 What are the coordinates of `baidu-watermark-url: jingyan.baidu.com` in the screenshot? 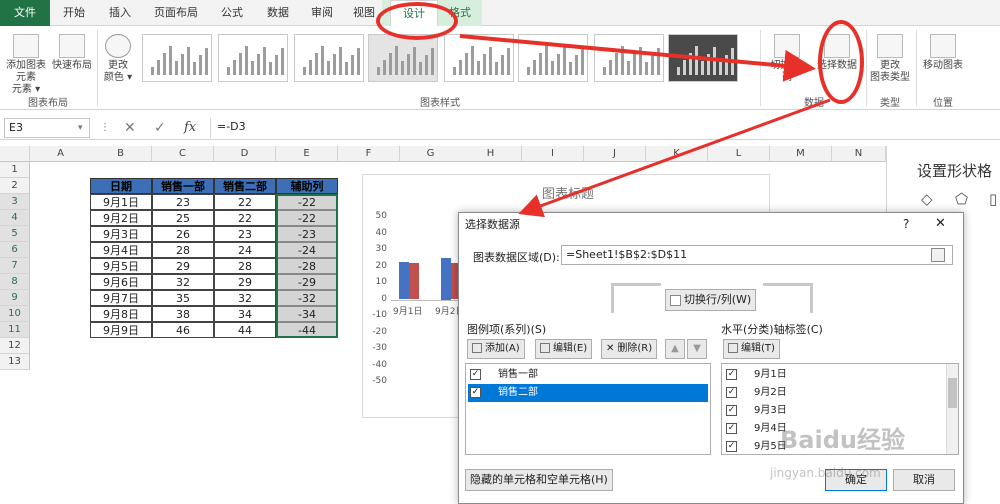 It's located at (825, 473).